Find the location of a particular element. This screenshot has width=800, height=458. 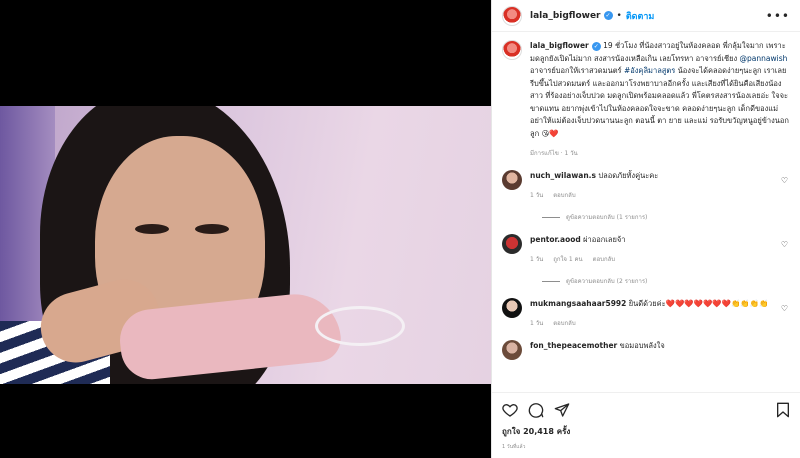

comment-text: ปลอดภัยทั้งคู่นะคะ is located at coordinates (628, 175).